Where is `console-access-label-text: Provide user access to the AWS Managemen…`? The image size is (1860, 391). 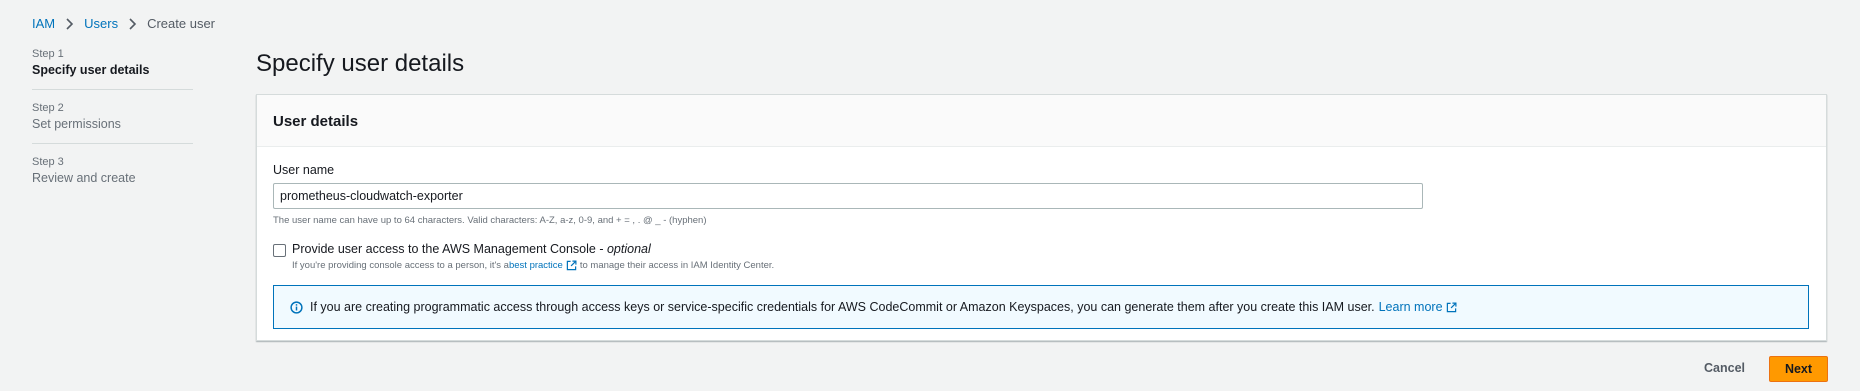
console-access-label-text: Provide user access to the AWS Managemen… is located at coordinates (449, 249).